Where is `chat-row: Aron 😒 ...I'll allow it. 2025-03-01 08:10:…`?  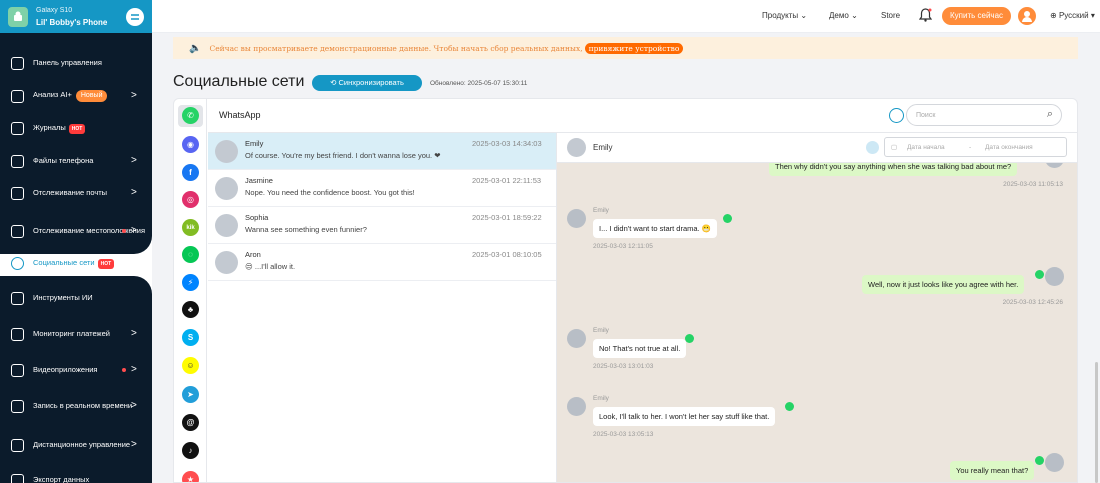
chat-row: Aron 😒 ...I'll allow it. 2025-03-01 08:10:… is located at coordinates (382, 262).